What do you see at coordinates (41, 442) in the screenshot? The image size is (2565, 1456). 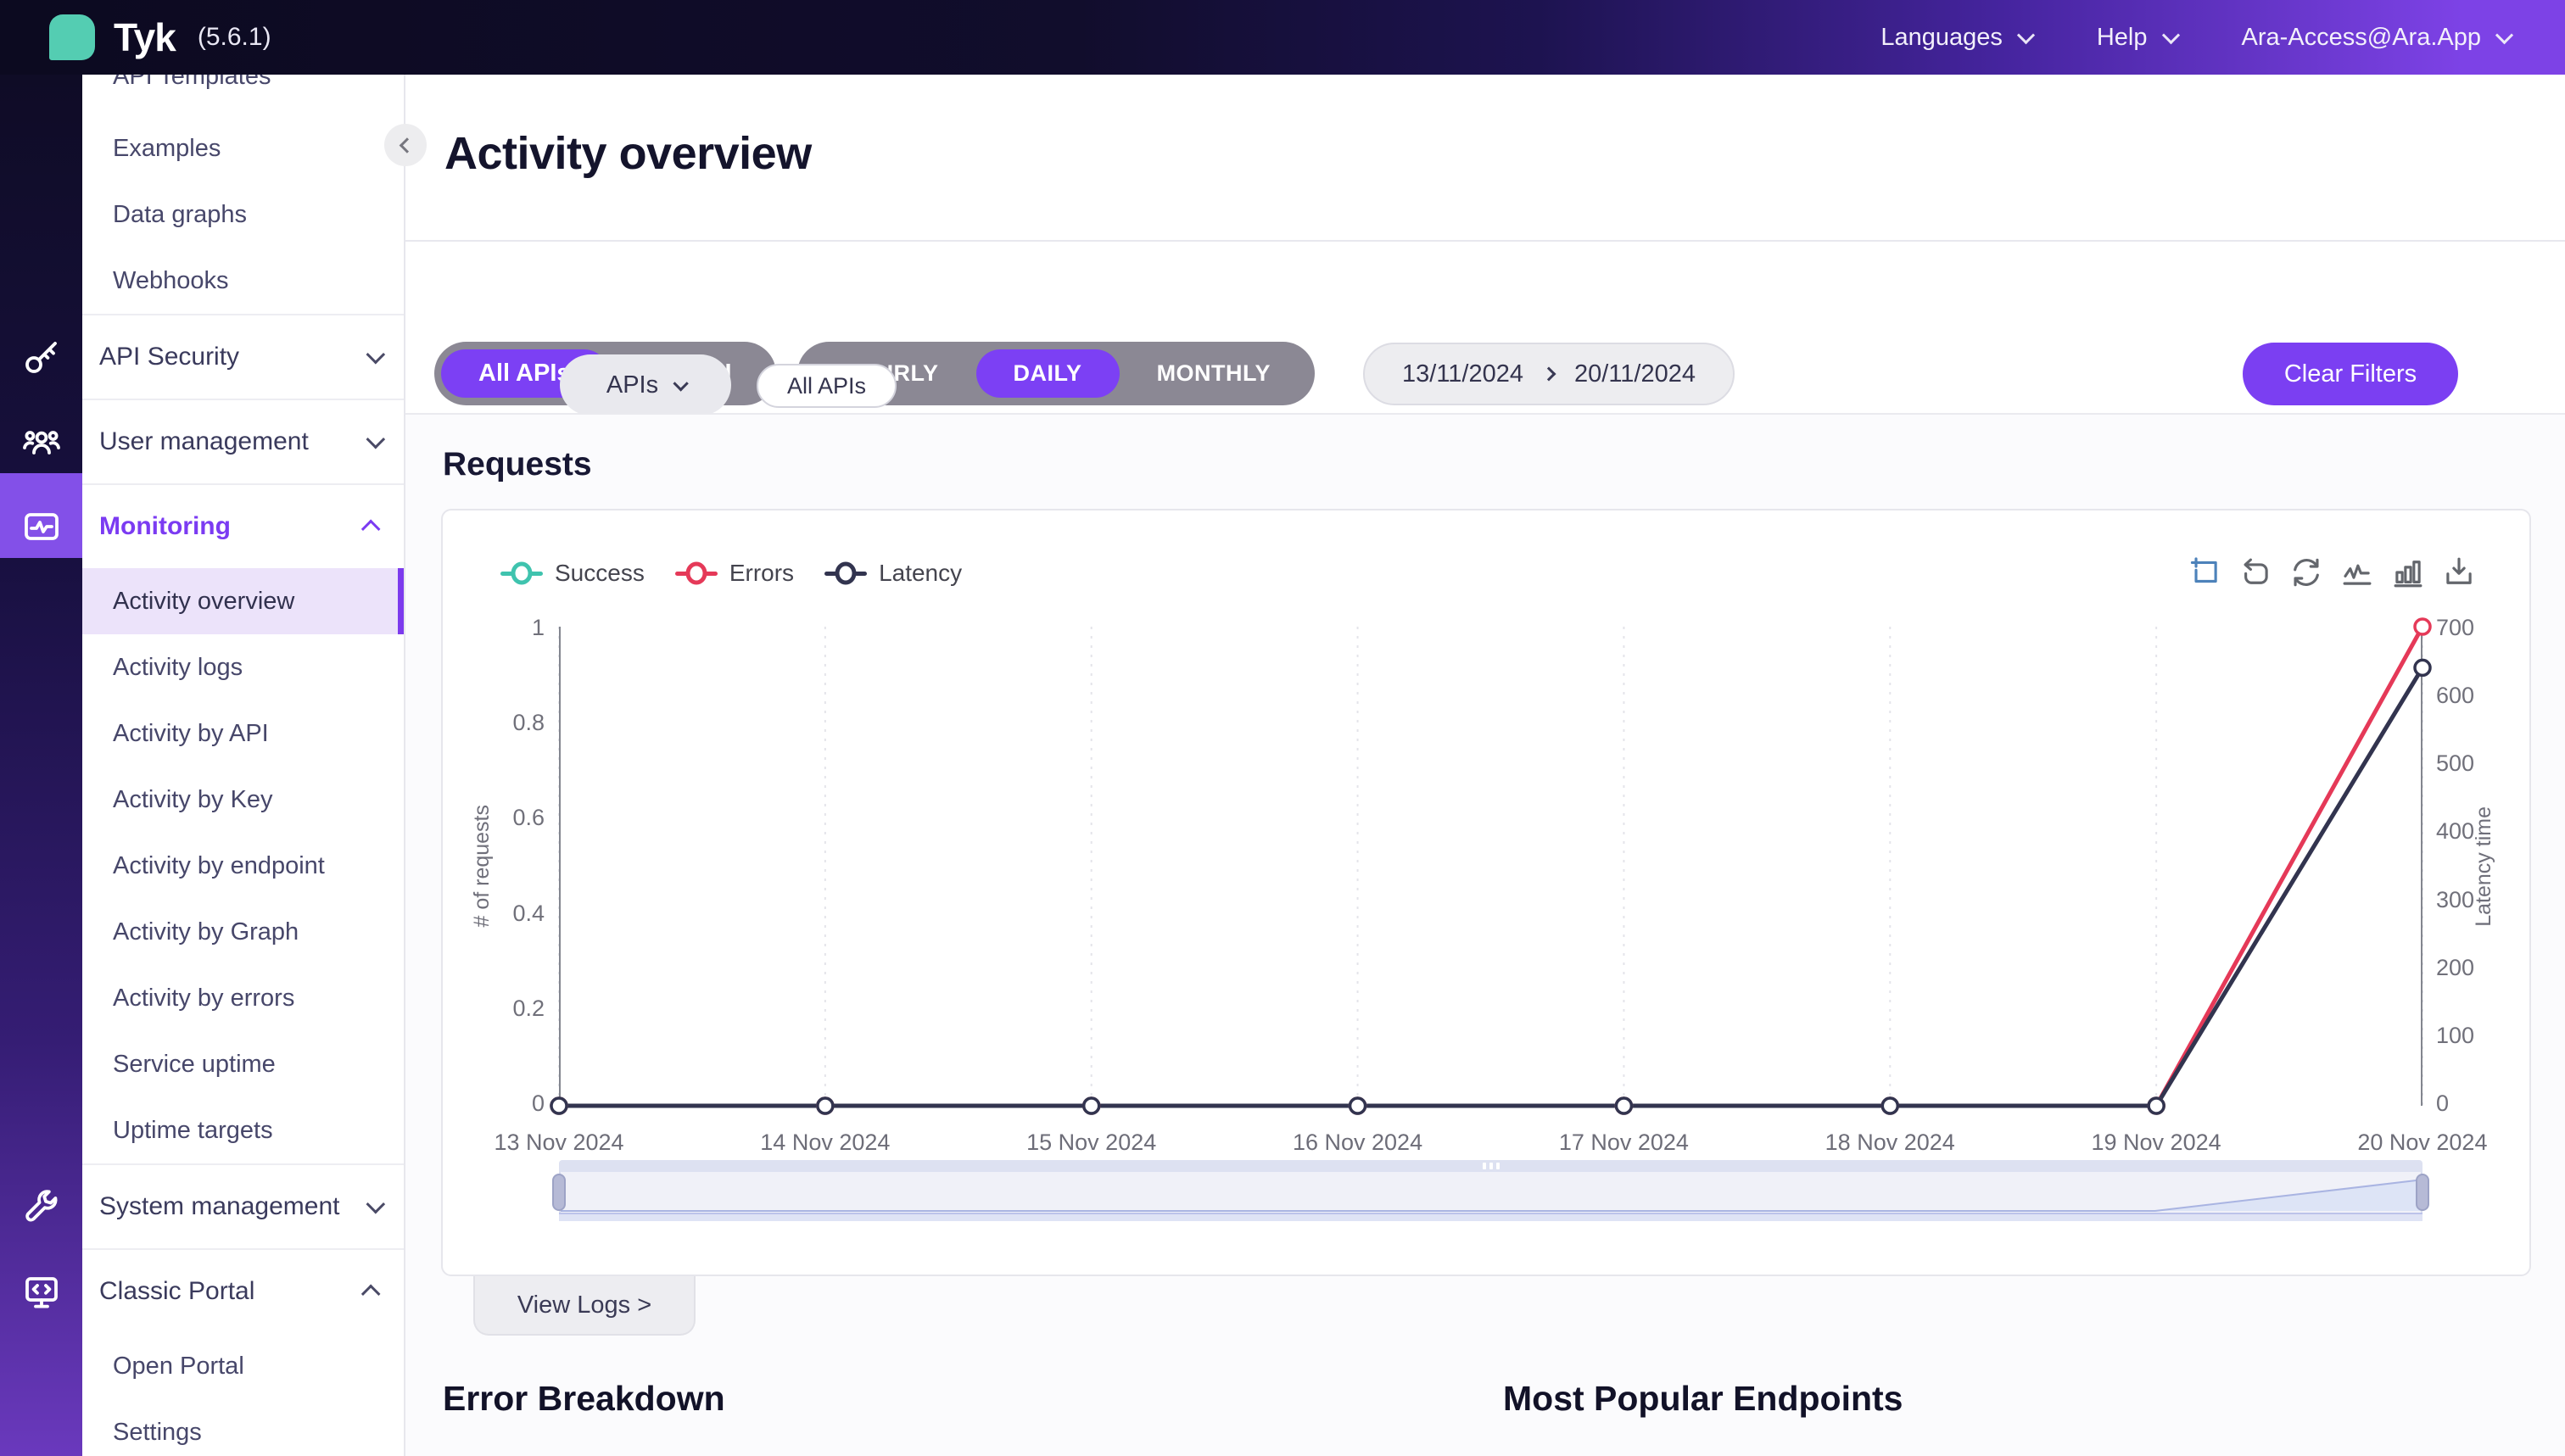 I see `user-management-icon` at bounding box center [41, 442].